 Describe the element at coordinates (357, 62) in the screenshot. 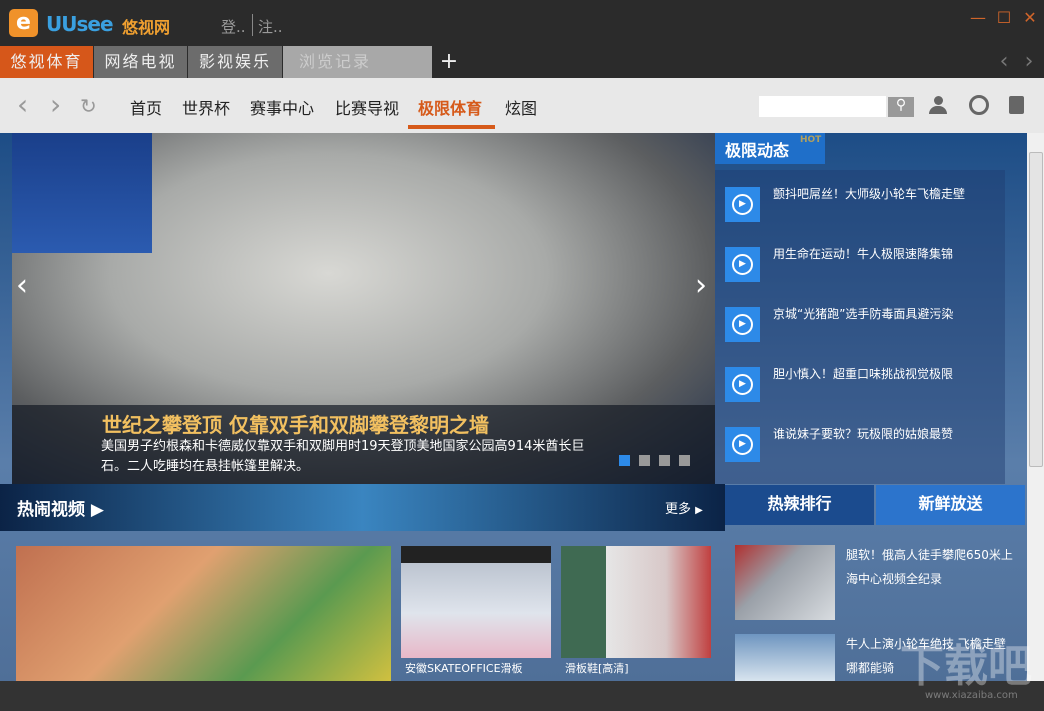

I see `tab-history: 浏览记录` at that location.